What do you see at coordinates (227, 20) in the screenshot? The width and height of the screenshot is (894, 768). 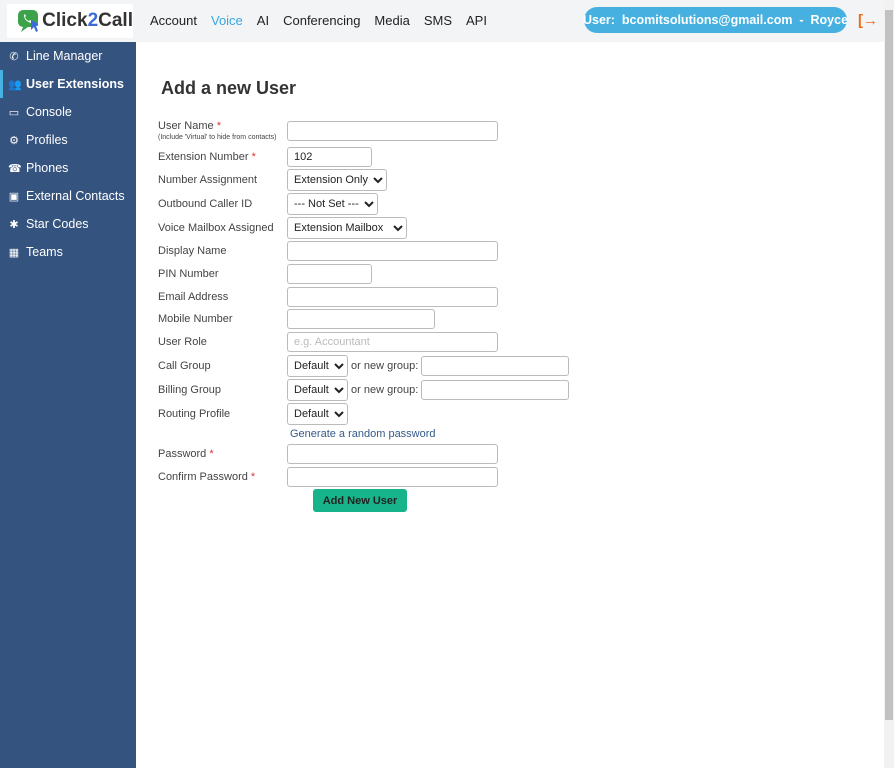 I see `nav-voice: Voice` at bounding box center [227, 20].